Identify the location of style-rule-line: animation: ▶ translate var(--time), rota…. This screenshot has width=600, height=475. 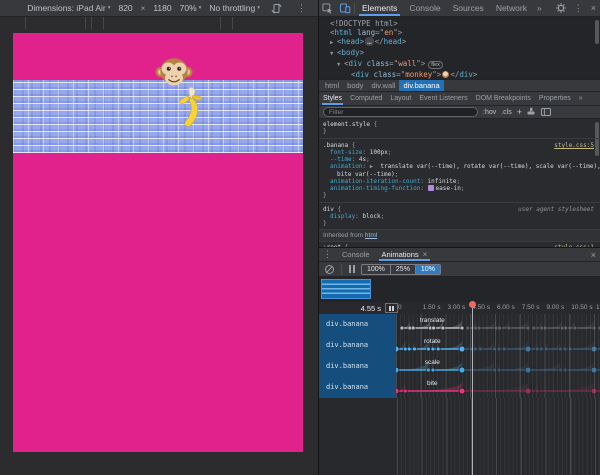
(459, 167).